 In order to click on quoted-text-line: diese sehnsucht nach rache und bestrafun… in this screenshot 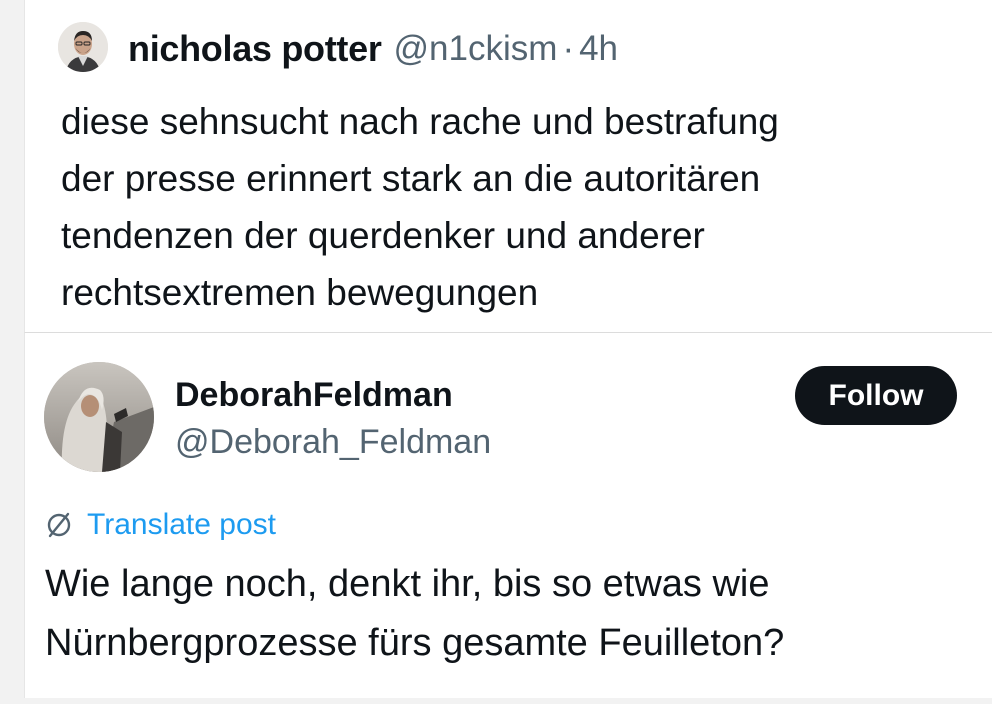, I will do `click(420, 121)`.